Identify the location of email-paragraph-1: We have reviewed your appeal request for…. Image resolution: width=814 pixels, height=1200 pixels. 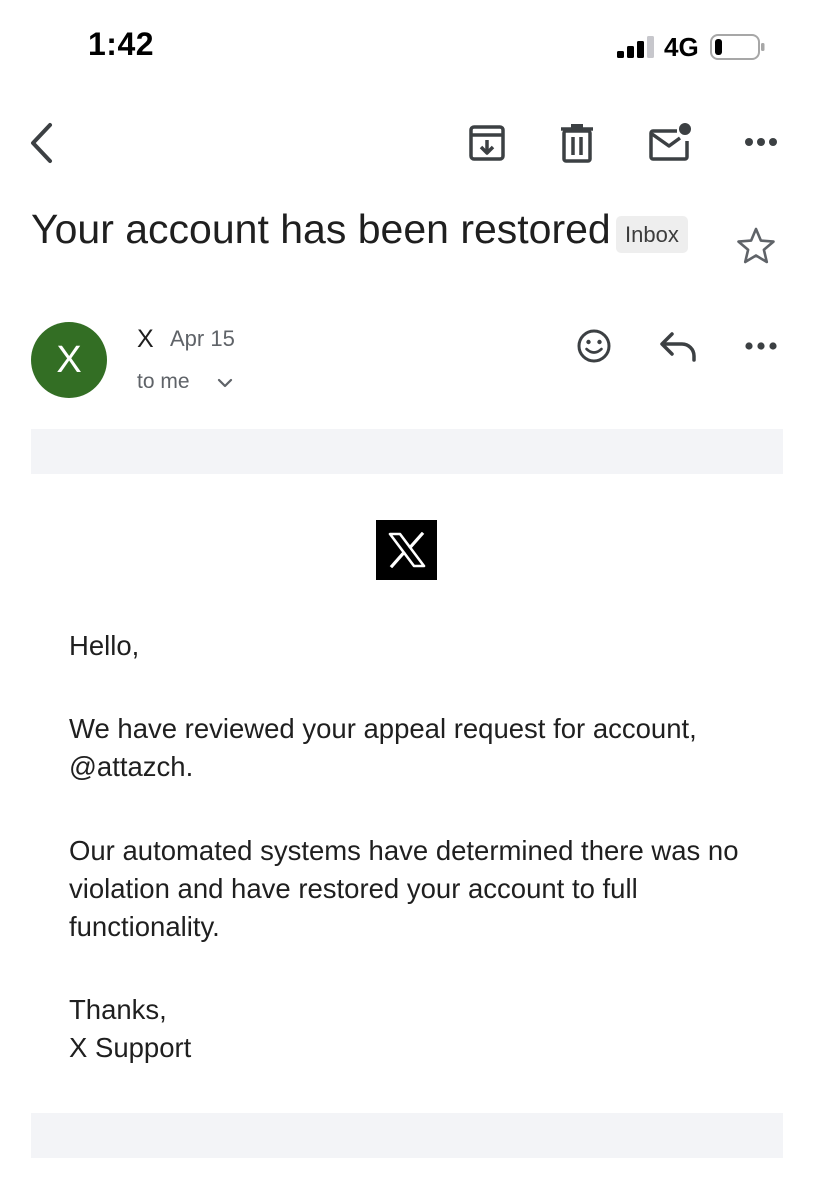
(383, 747).